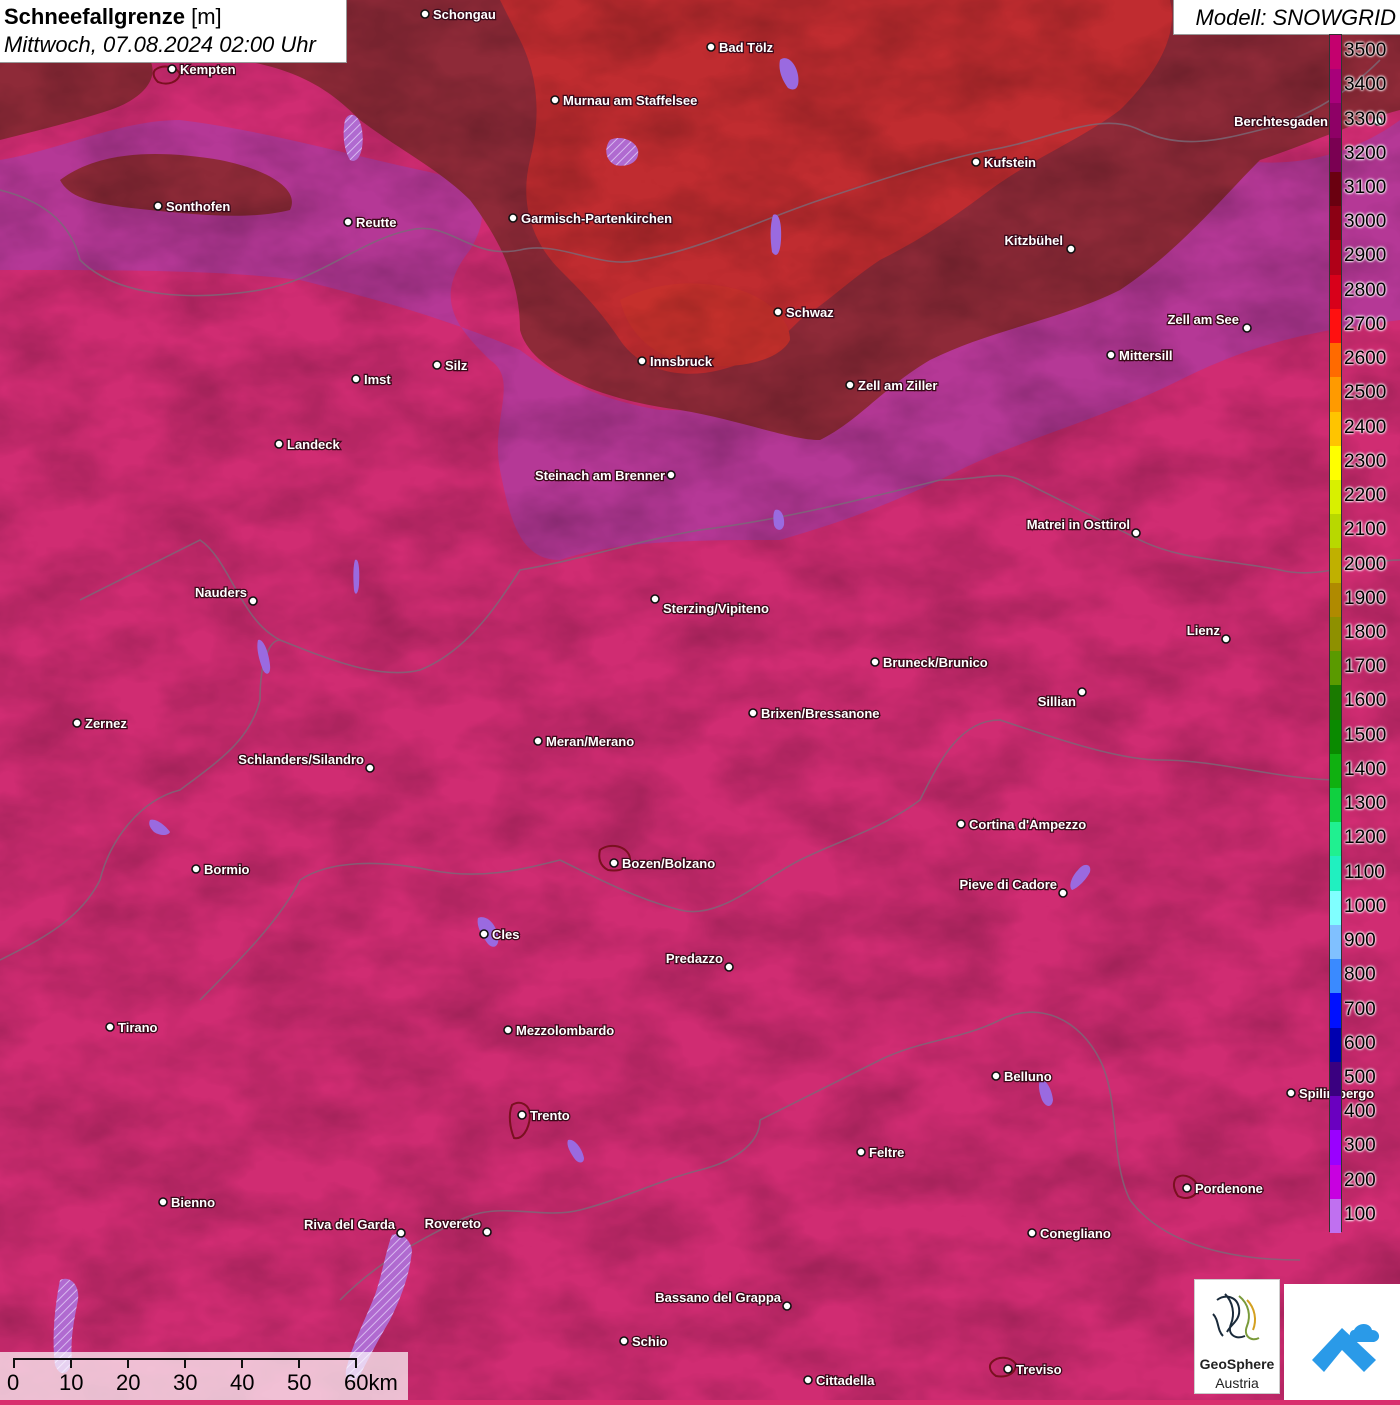 The image size is (1400, 1405). I want to click on map-title: Schneefallgrenze [m], so click(113, 17).